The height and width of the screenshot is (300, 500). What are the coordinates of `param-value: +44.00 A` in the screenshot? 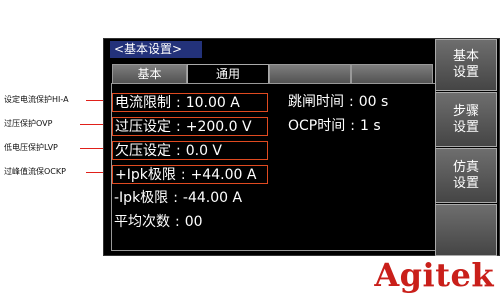 It's located at (223, 175).